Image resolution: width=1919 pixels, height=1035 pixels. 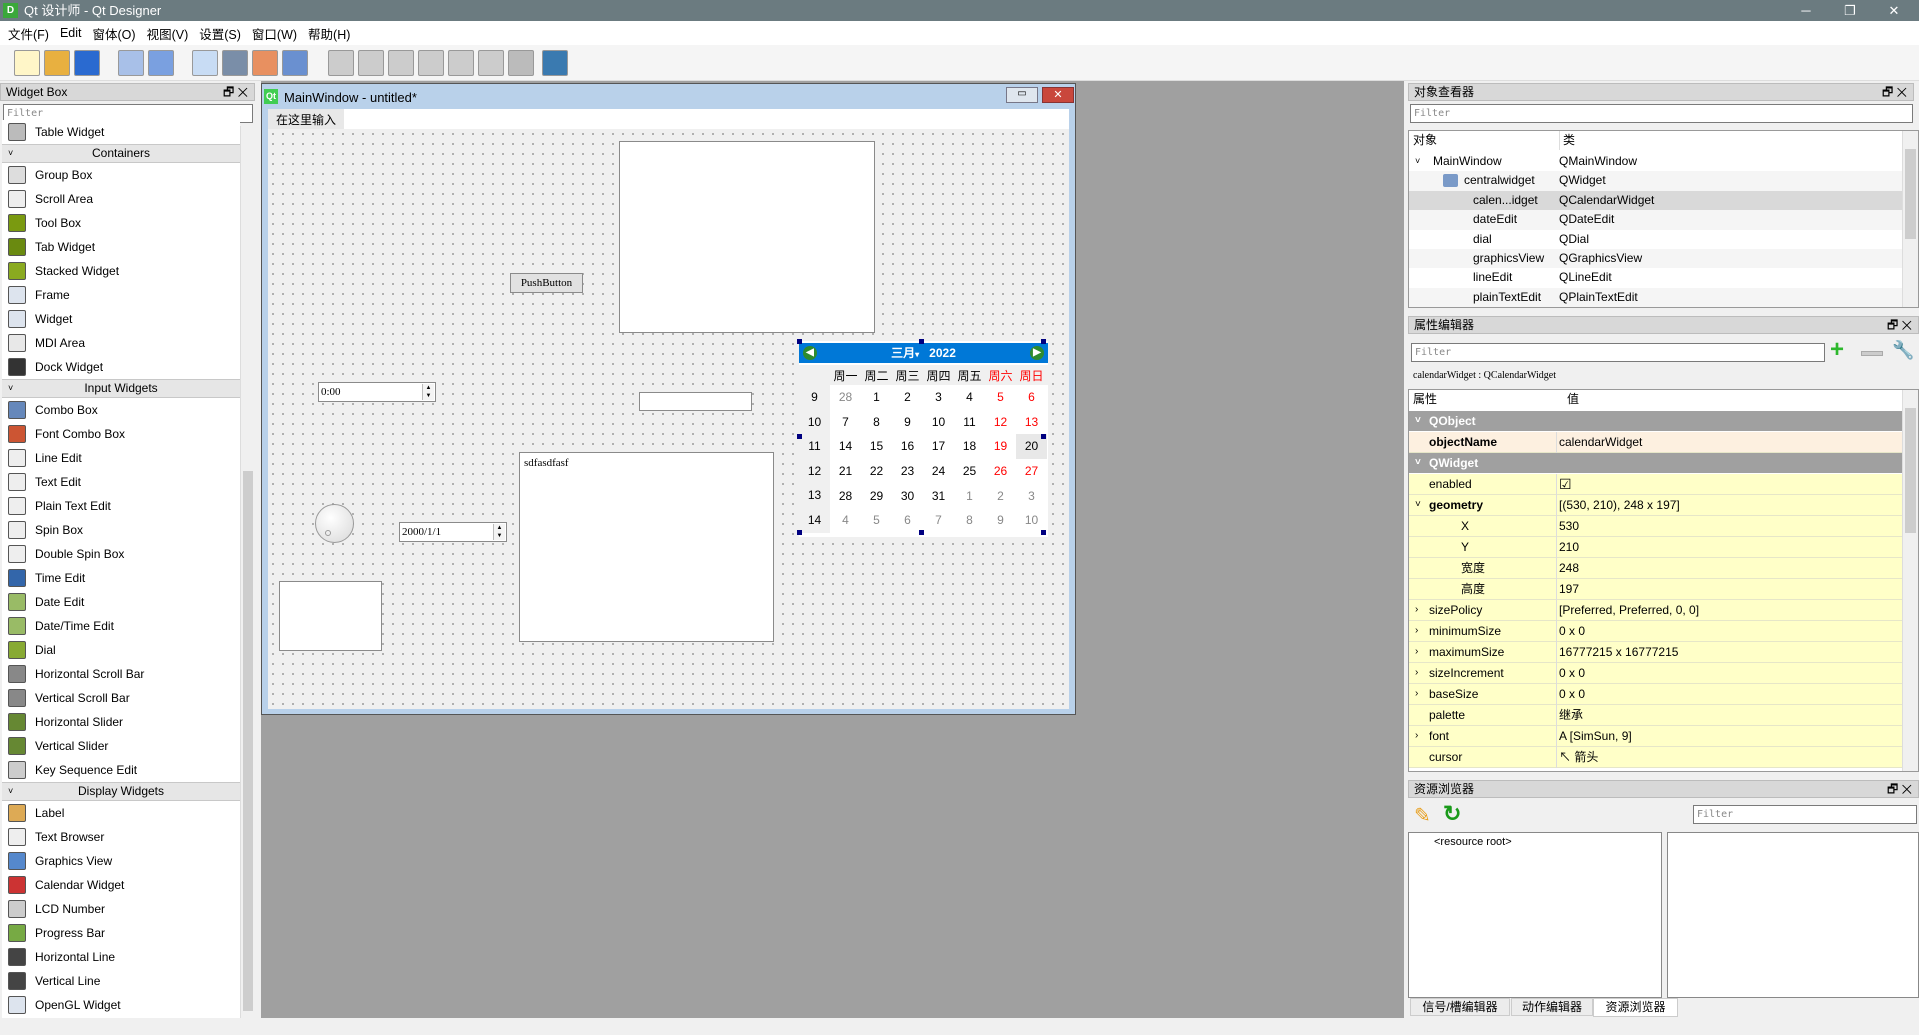 I want to click on calendar-day: 21, so click(x=845, y=471).